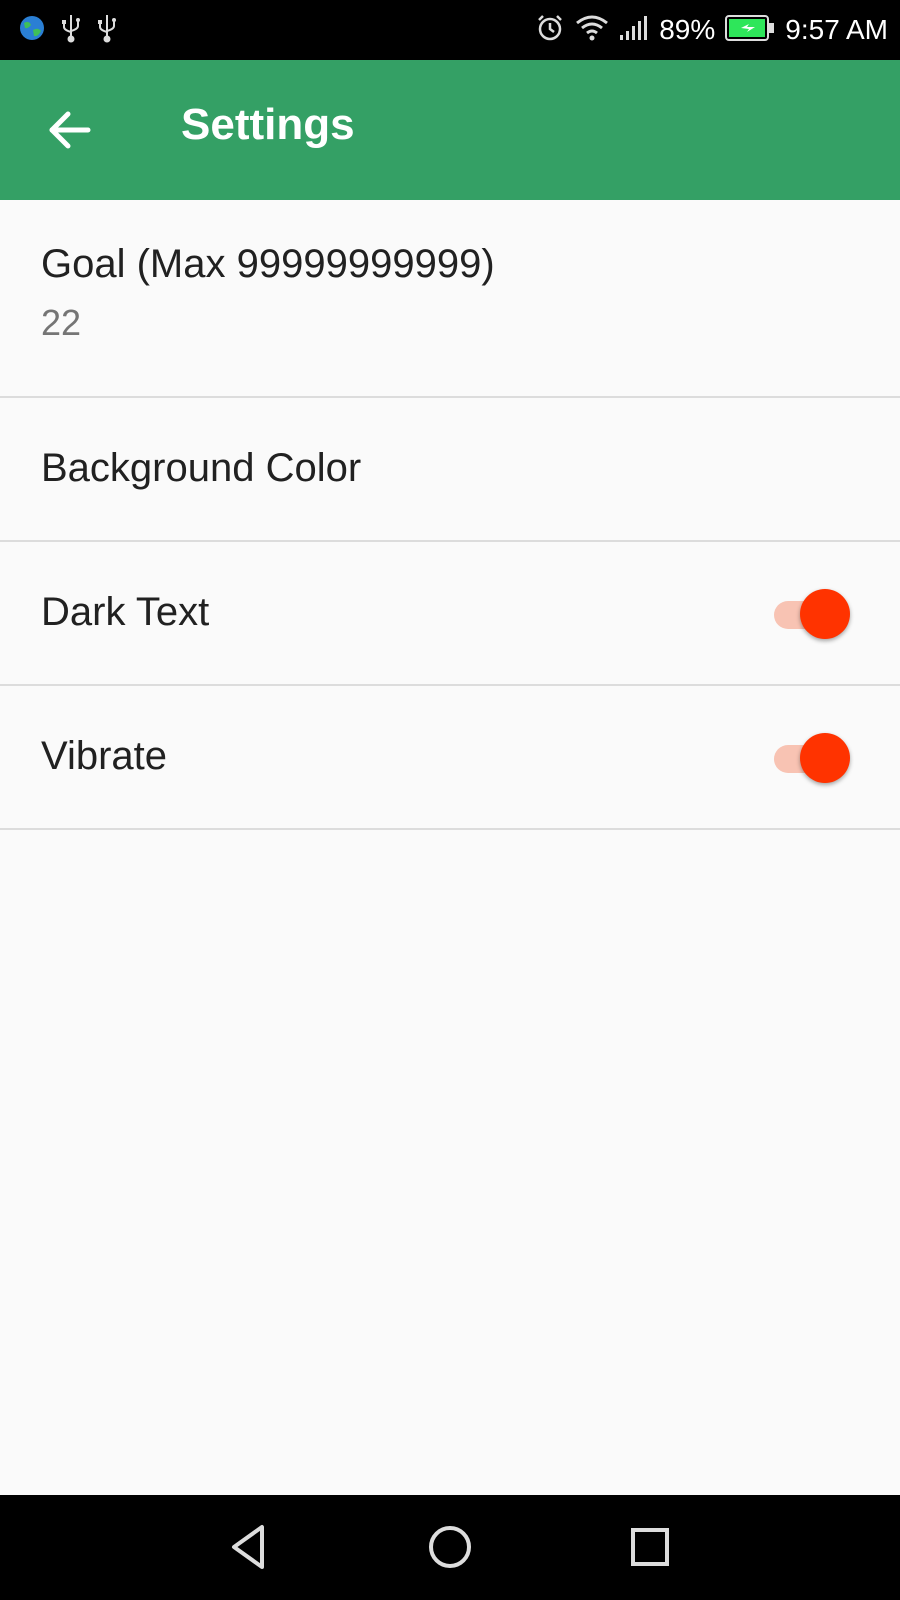  What do you see at coordinates (268, 264) in the screenshot?
I see `setting-goal-title: Goal (Max 99999999999)` at bounding box center [268, 264].